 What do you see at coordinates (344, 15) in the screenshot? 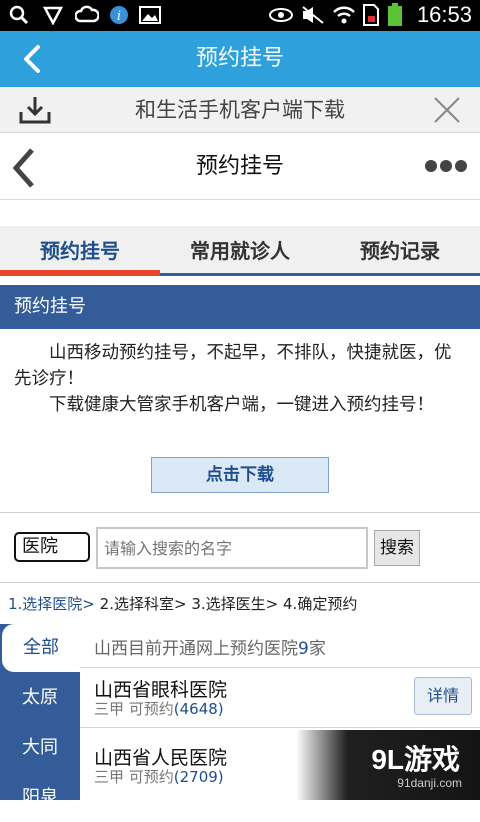
I see `wifi-icon` at bounding box center [344, 15].